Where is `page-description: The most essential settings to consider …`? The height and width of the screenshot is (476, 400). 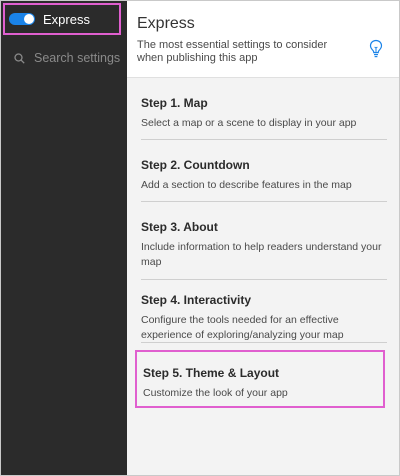
page-description: The most essential settings to consider … is located at coordinates (232, 51).